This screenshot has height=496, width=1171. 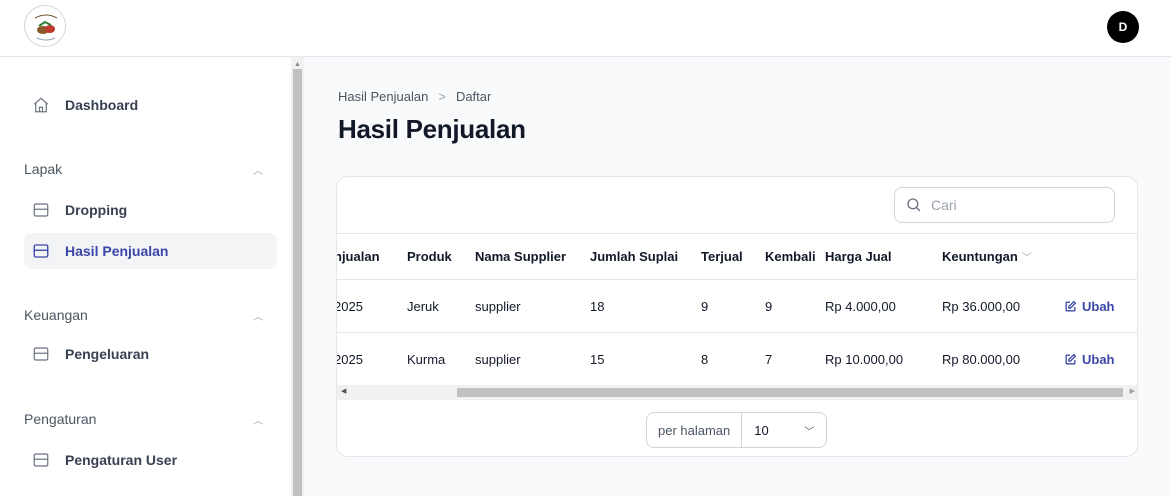 What do you see at coordinates (705, 359) in the screenshot?
I see `cell-terjual: 8` at bounding box center [705, 359].